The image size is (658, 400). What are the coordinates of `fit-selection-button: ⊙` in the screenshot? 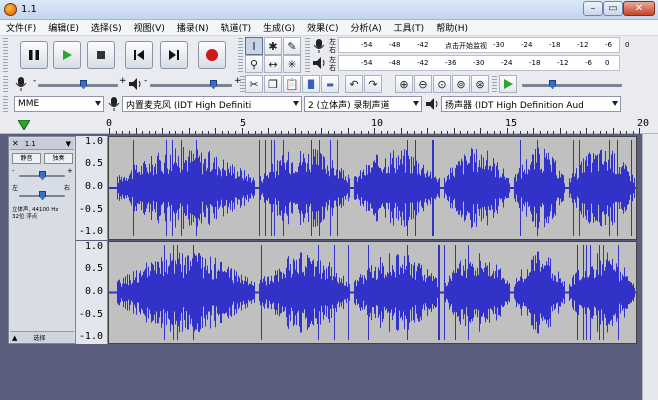 It's located at (442, 84).